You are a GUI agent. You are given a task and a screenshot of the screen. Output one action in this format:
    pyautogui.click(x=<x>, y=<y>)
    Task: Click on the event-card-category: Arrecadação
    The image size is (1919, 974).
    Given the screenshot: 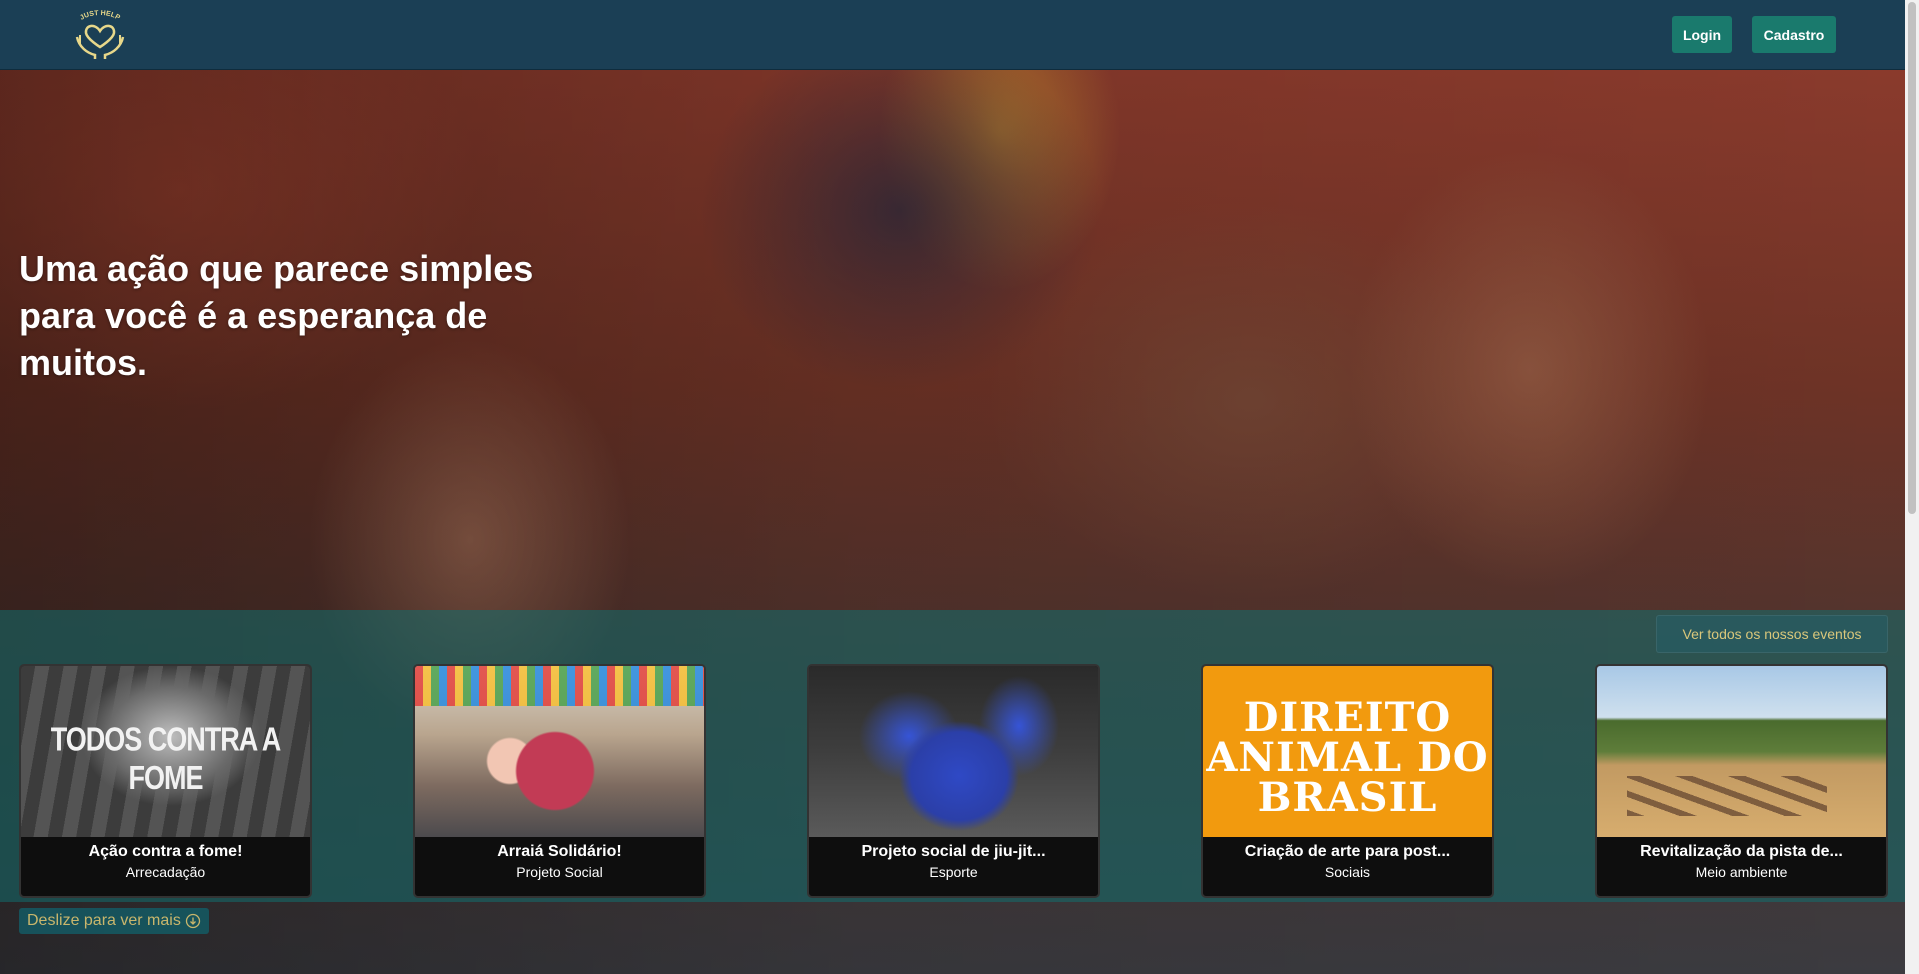 What is the action you would take?
    pyautogui.click(x=165, y=872)
    